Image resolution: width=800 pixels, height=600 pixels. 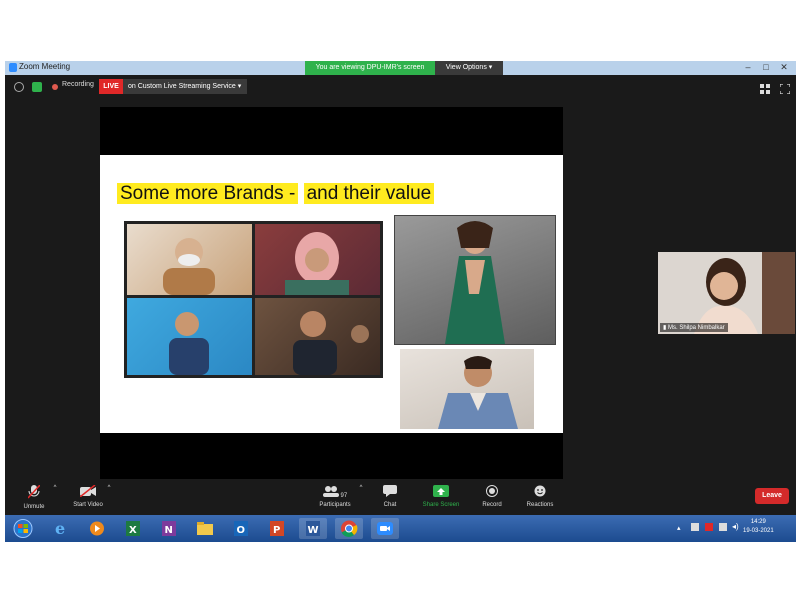 I want to click on slide-title-part-1: Some more Brands -, so click(x=208, y=193).